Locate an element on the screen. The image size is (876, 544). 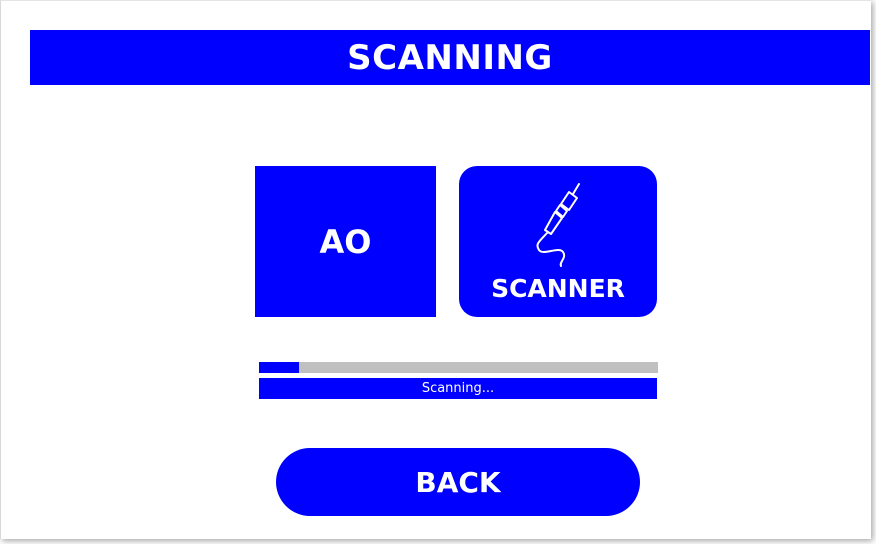
ao-tile-label: AO is located at coordinates (345, 241).